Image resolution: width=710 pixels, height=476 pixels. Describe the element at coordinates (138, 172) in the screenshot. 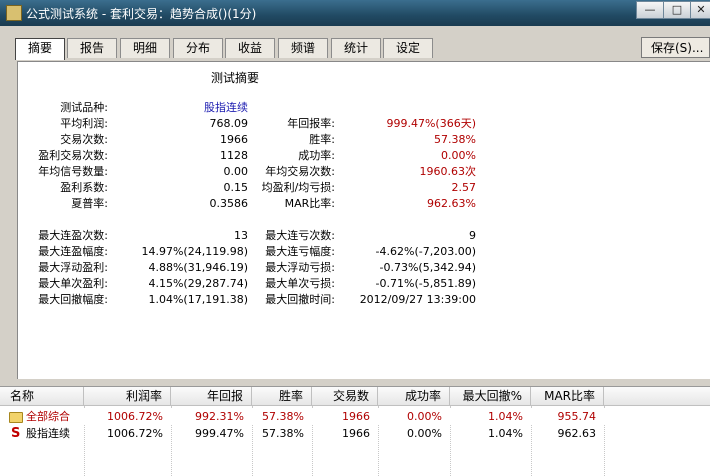

I see `stat-yearly-signals: 年均信号数量: 0.00` at that location.